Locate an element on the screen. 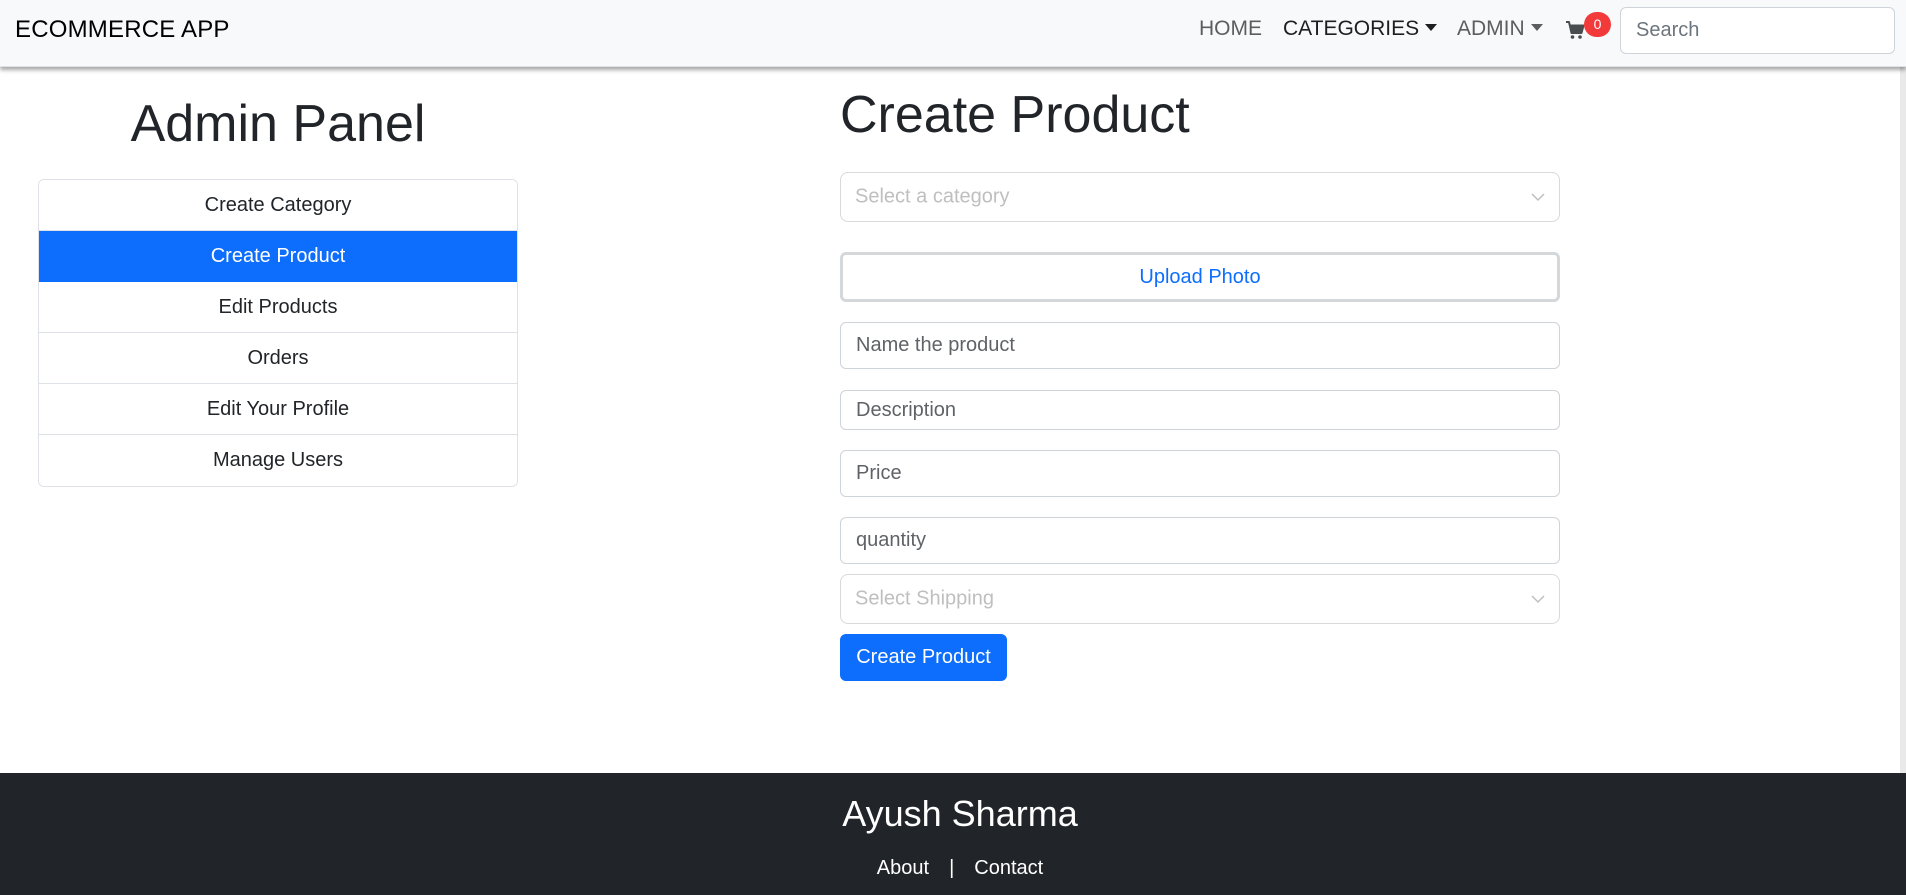  shipping-select: Select Shipping is located at coordinates (1200, 599).